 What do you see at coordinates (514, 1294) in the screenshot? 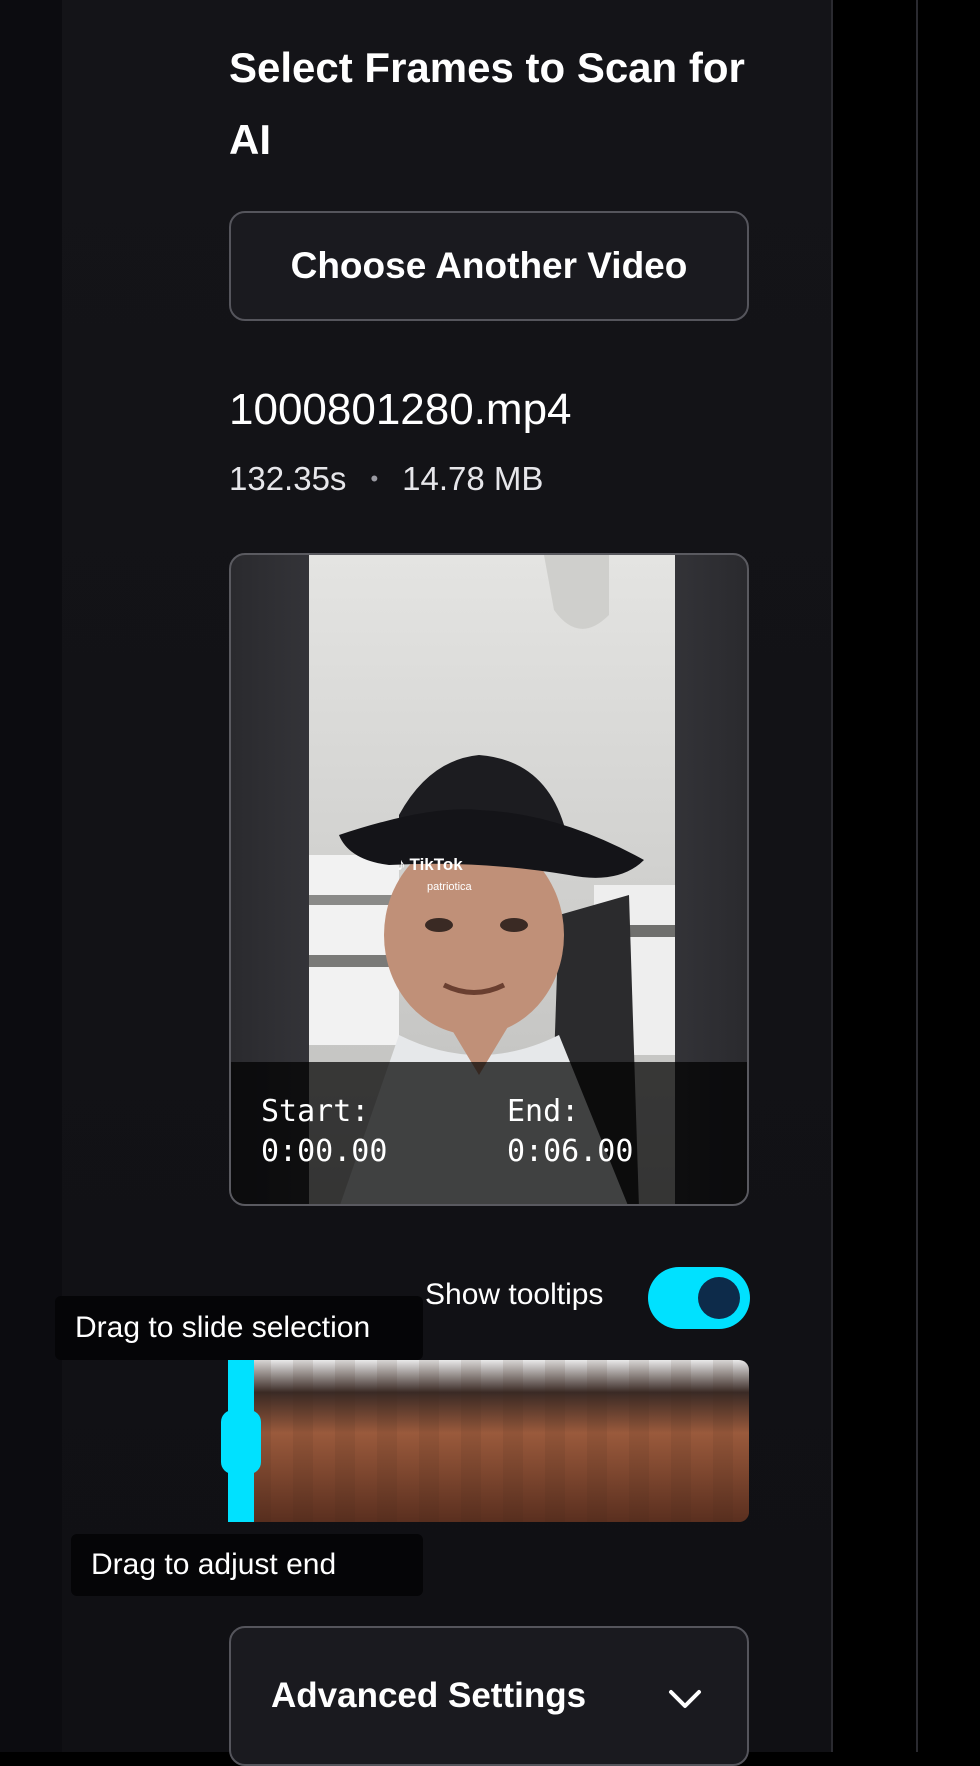
I see `show-tooltips-label: Show tooltips` at bounding box center [514, 1294].